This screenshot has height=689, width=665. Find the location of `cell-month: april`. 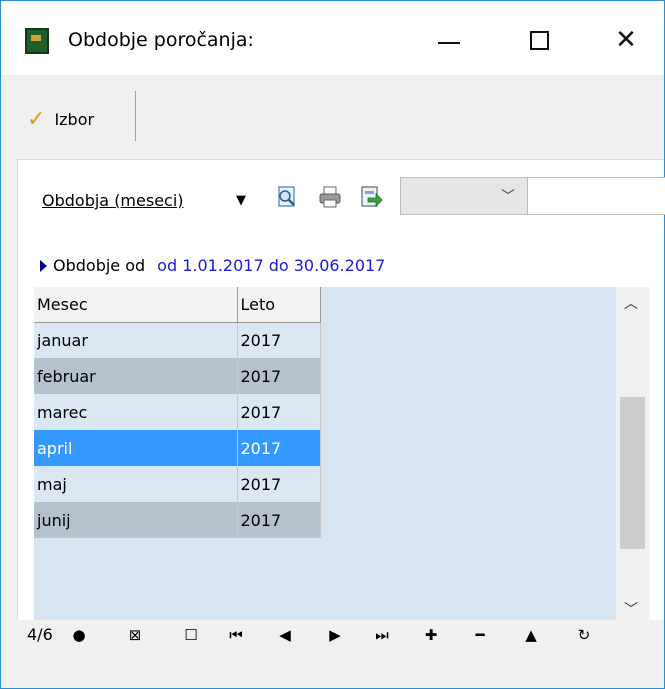

cell-month: april is located at coordinates (136, 448).